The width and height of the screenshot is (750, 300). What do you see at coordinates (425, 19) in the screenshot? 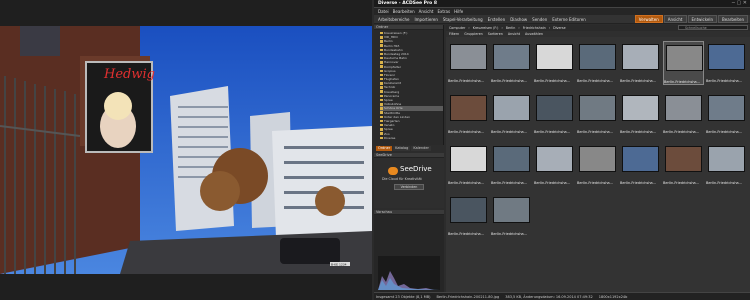
I see `toolbar-item-1: Importieren` at bounding box center [425, 19].